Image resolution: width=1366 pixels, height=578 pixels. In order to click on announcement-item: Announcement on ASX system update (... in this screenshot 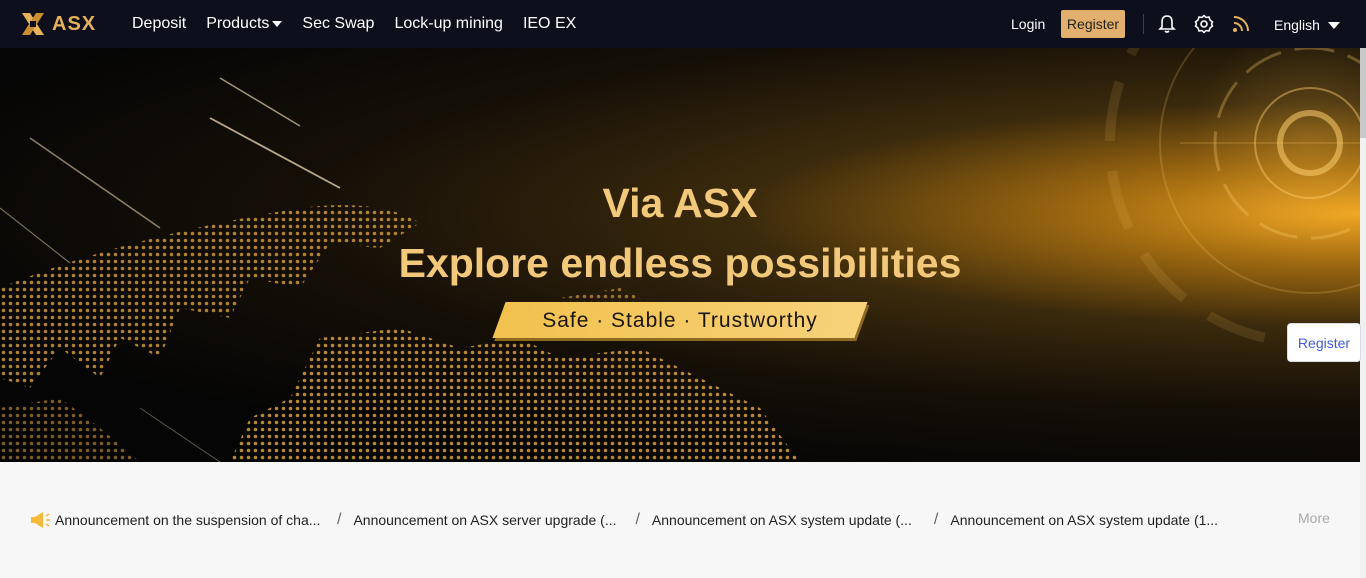, I will do `click(787, 520)`.